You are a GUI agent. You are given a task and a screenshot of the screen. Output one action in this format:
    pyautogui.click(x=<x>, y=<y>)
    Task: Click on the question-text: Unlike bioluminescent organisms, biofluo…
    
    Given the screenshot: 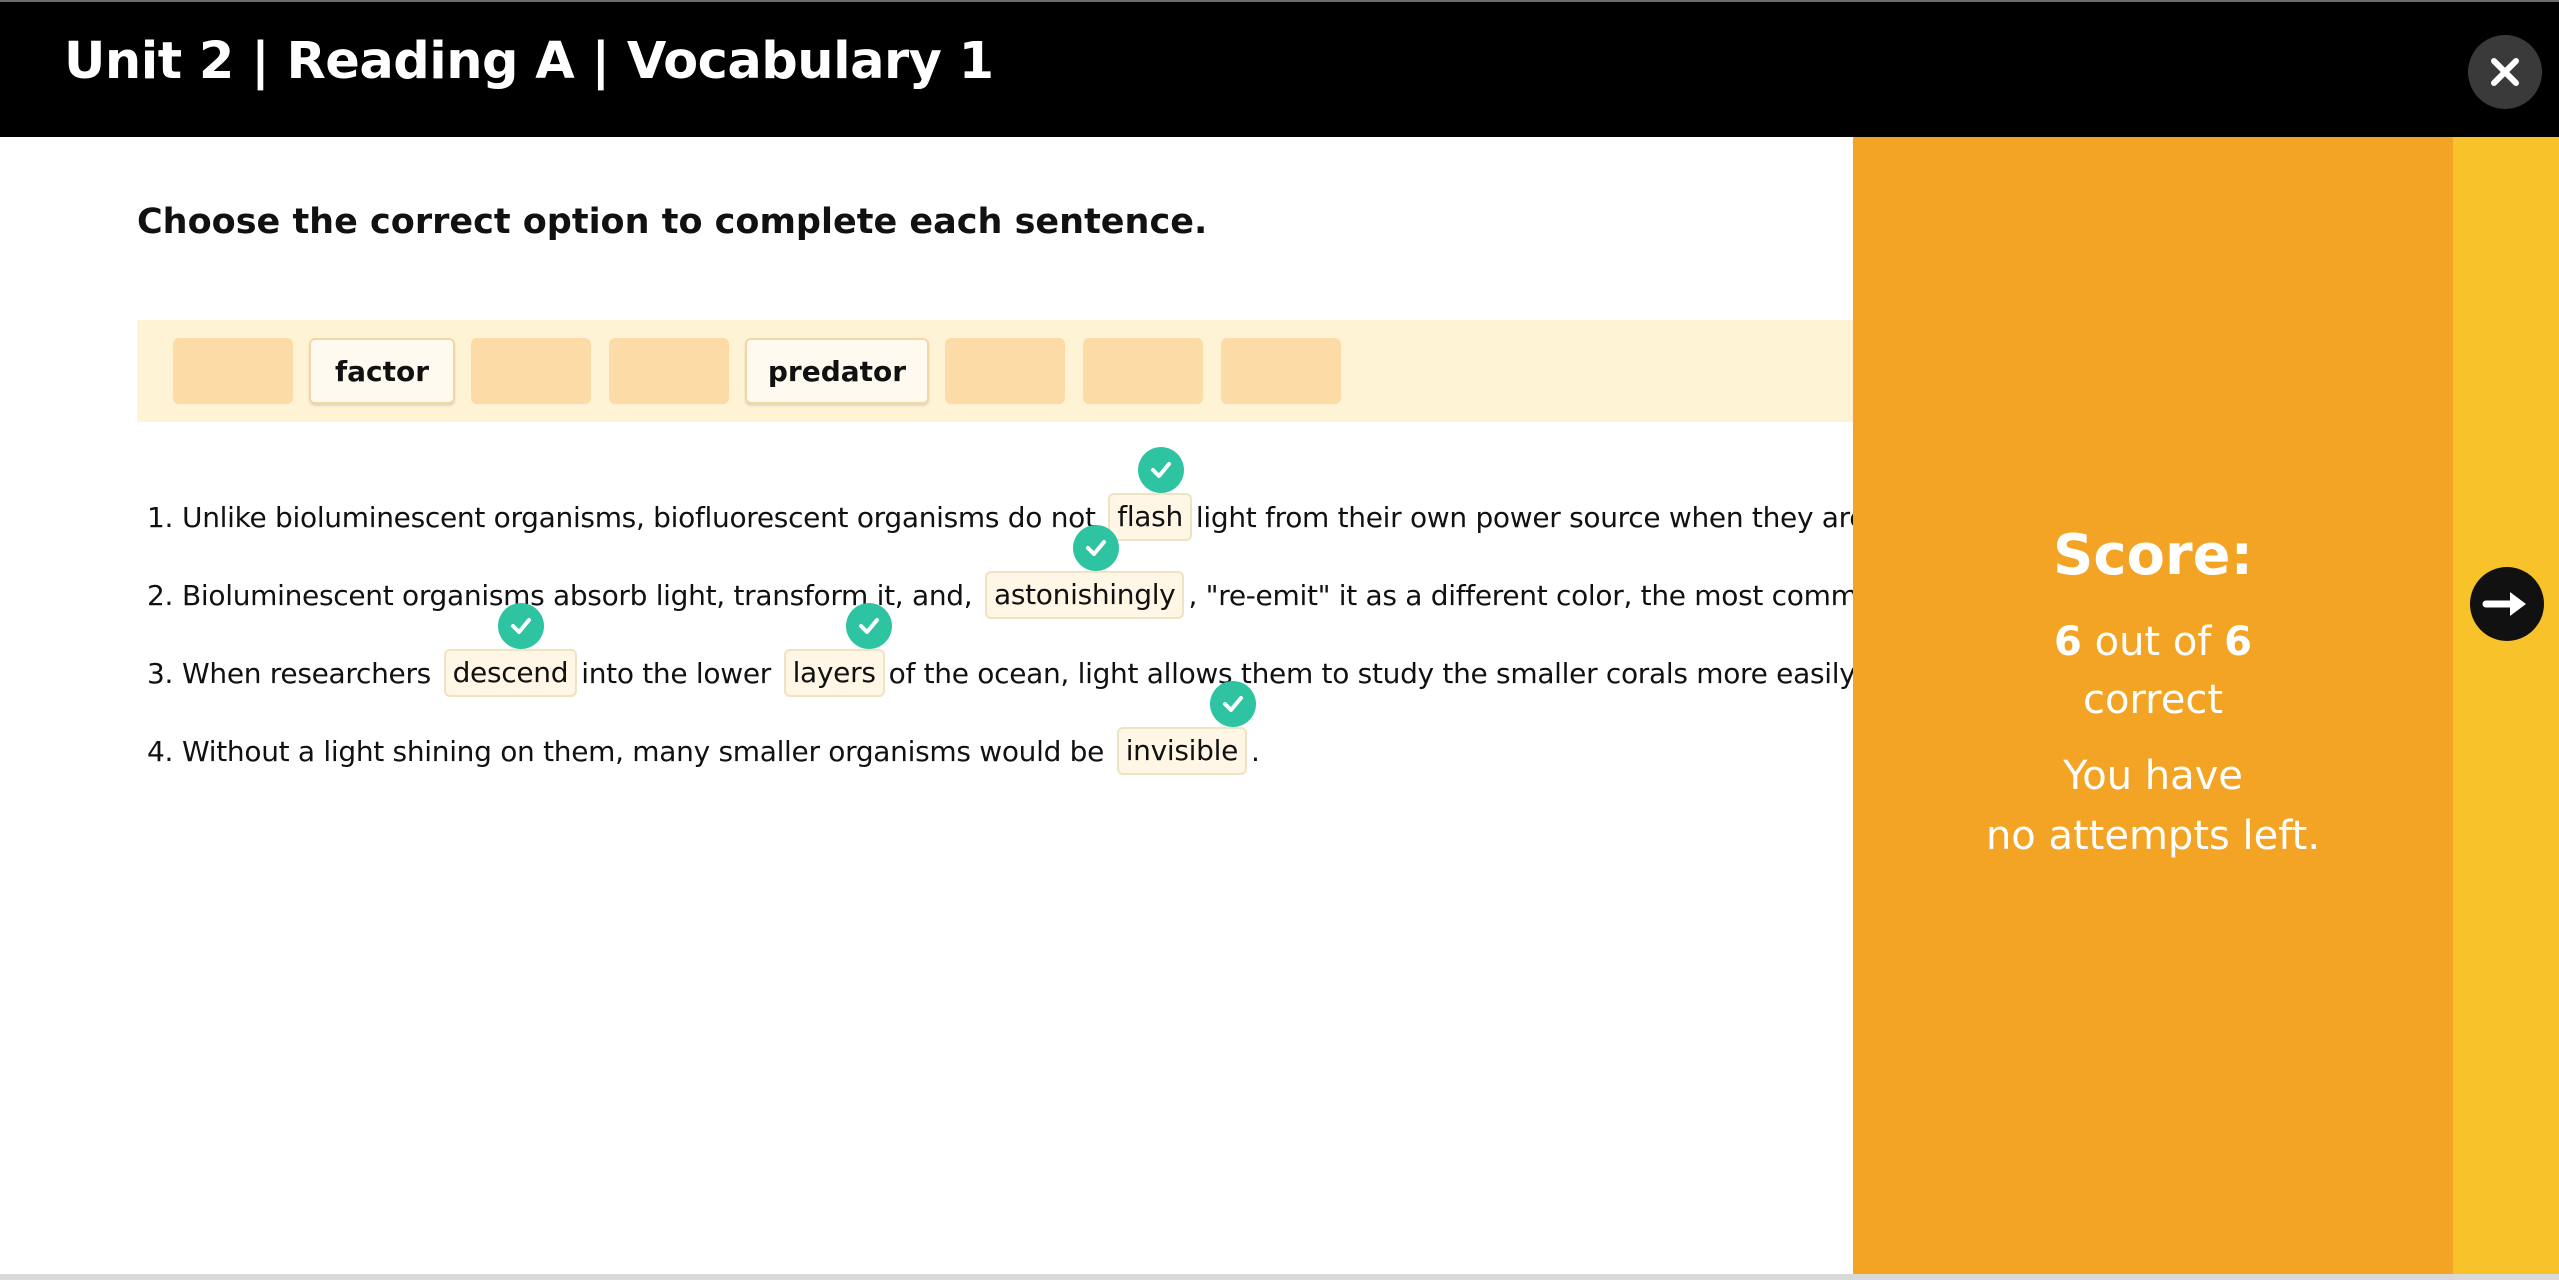 What is the action you would take?
    pyautogui.click(x=639, y=517)
    